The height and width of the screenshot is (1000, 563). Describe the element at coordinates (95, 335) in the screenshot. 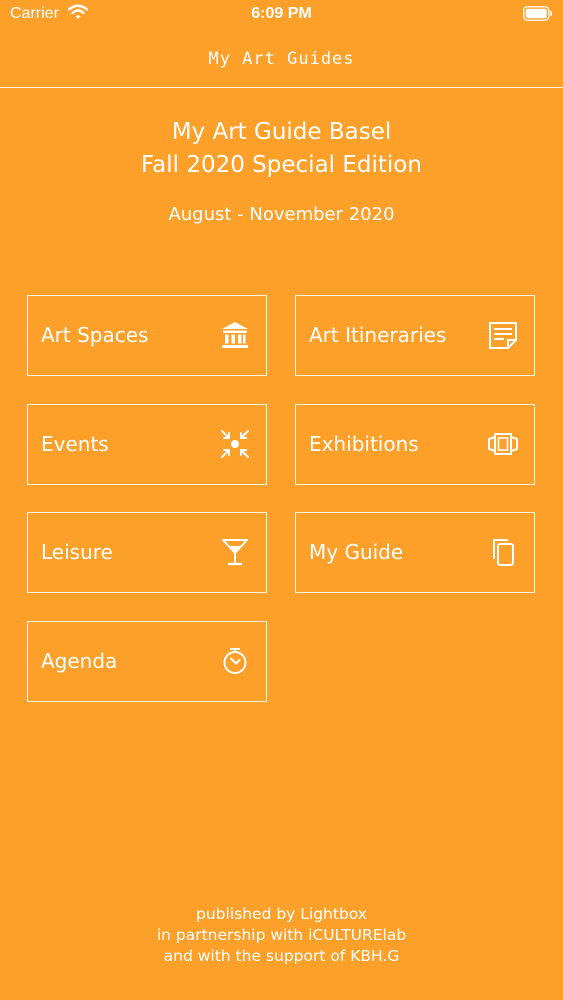

I see `art-spaces-label: Art Spaces` at that location.